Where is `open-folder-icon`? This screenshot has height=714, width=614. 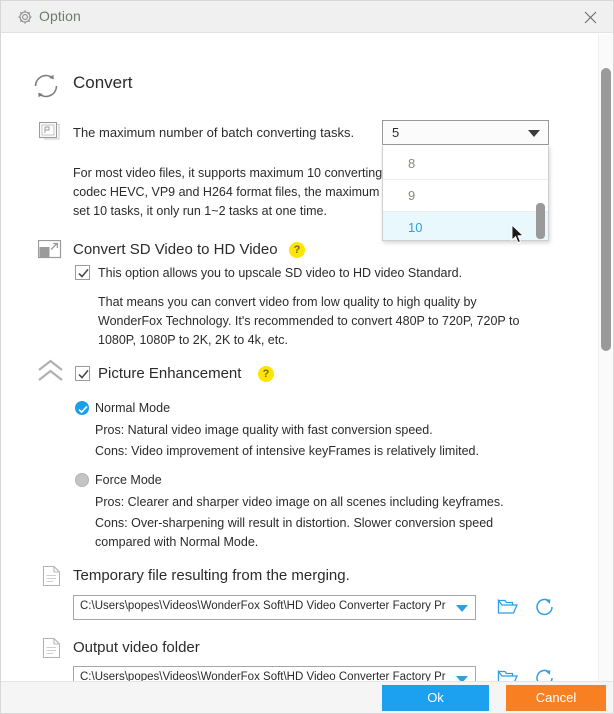 open-folder-icon is located at coordinates (508, 607).